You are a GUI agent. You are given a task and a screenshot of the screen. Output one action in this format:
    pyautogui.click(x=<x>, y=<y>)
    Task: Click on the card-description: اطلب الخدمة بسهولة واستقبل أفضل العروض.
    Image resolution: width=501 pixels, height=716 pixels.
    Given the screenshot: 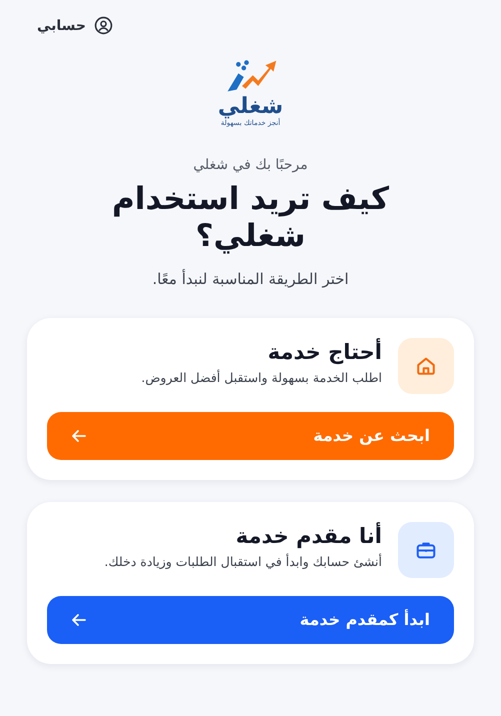 What is the action you would take?
    pyautogui.click(x=261, y=377)
    